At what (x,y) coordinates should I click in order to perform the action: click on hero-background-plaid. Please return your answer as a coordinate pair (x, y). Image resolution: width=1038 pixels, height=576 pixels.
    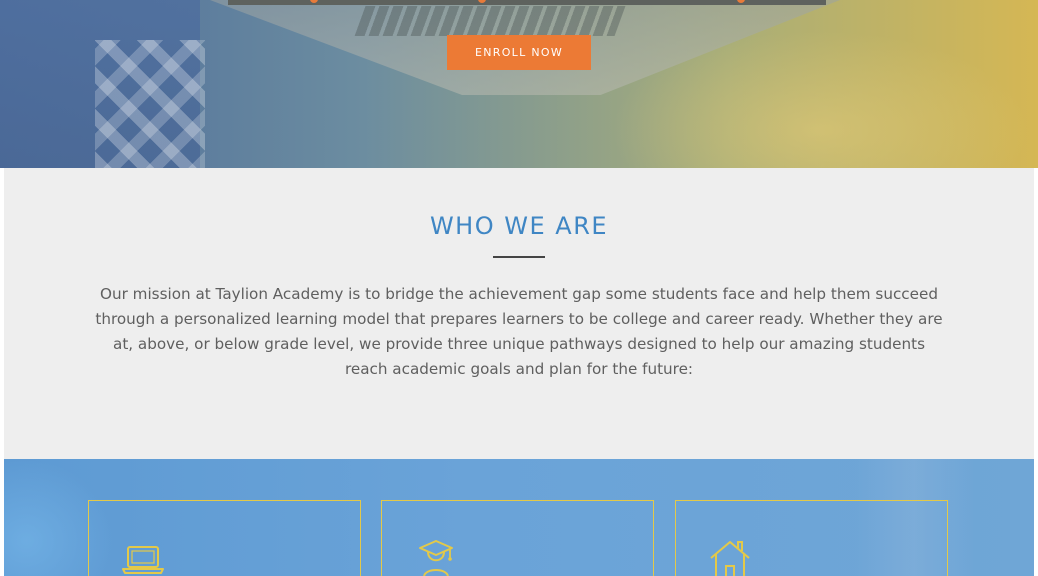
    Looking at the image, I should click on (150, 104).